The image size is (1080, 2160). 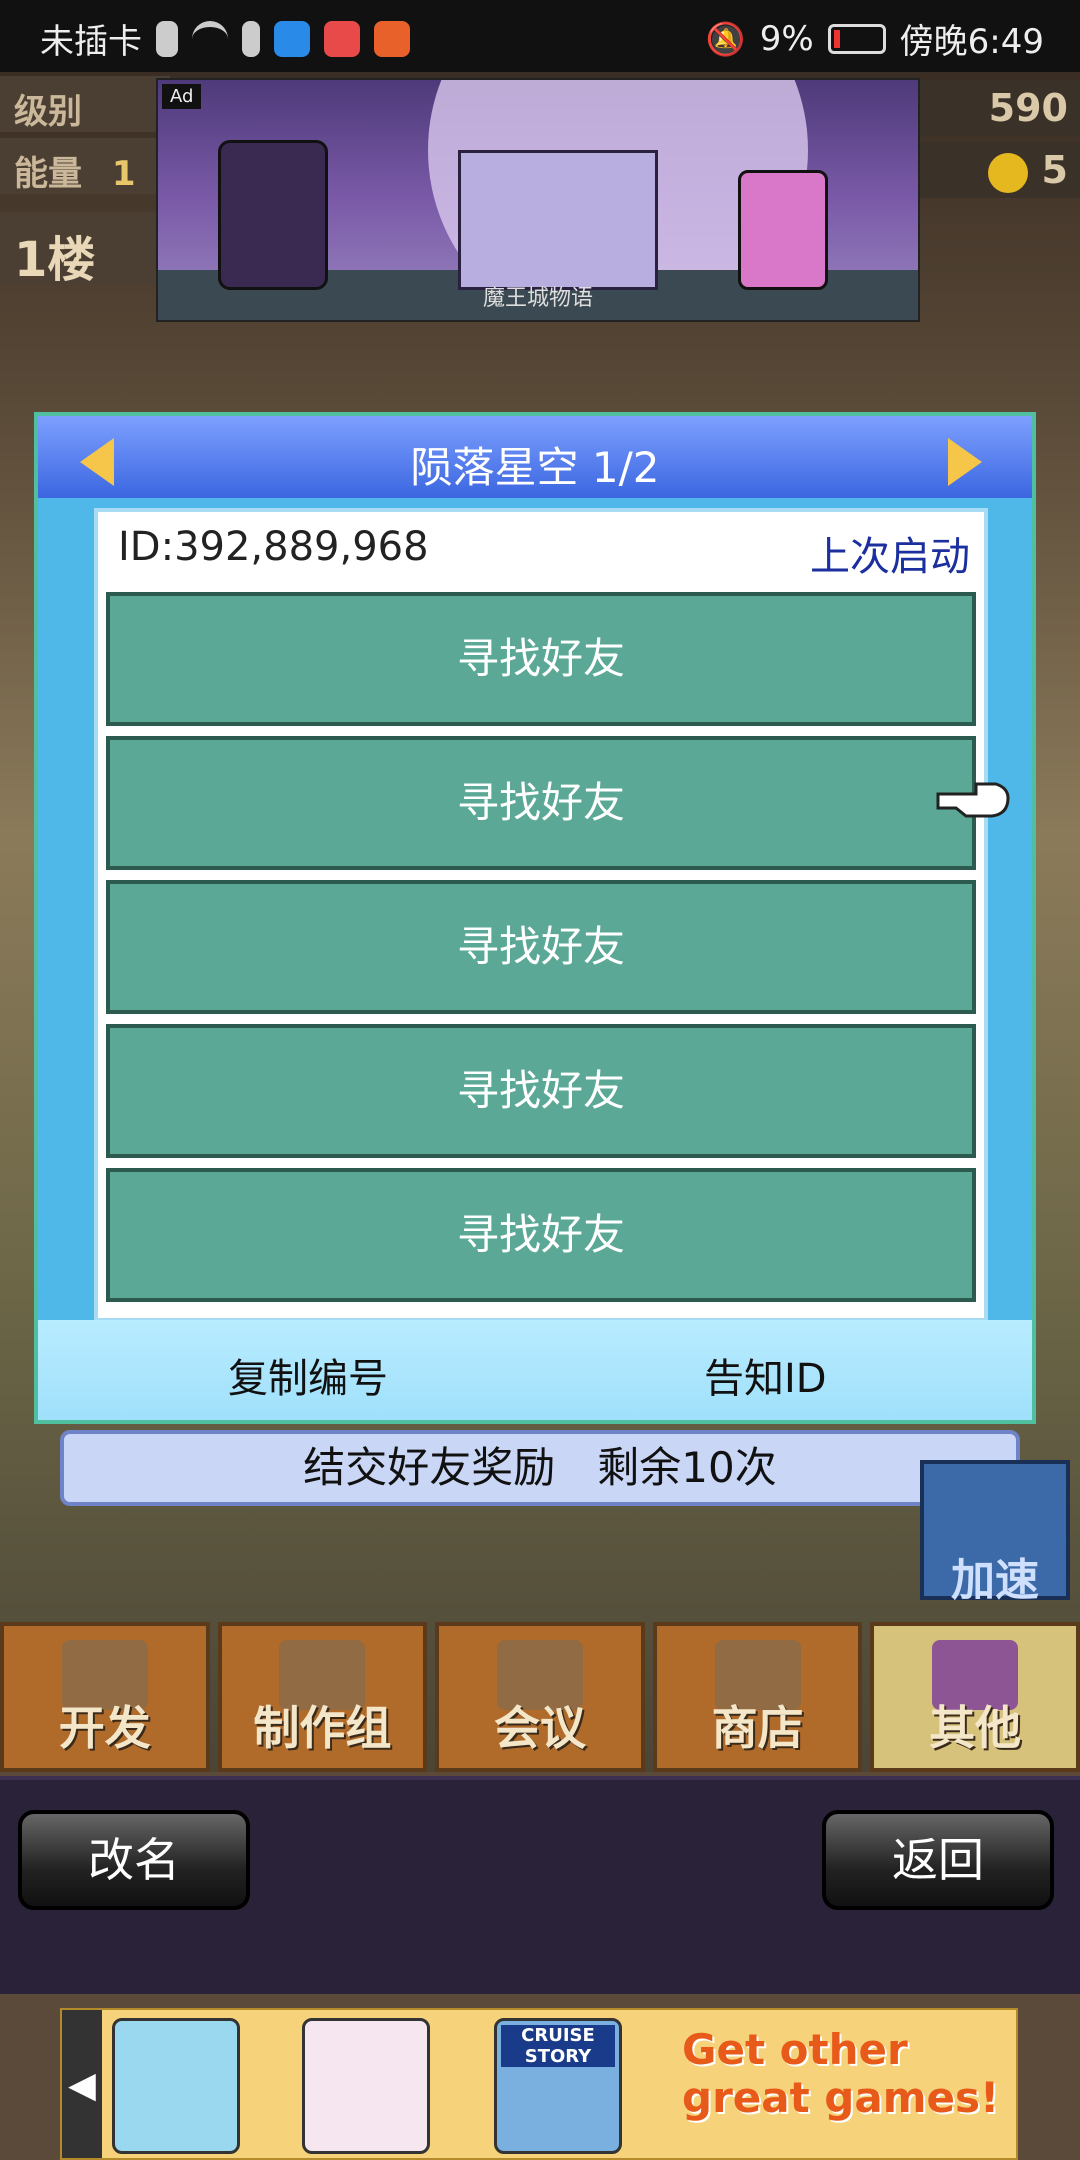 What do you see at coordinates (273, 215) in the screenshot?
I see `demon-character-image` at bounding box center [273, 215].